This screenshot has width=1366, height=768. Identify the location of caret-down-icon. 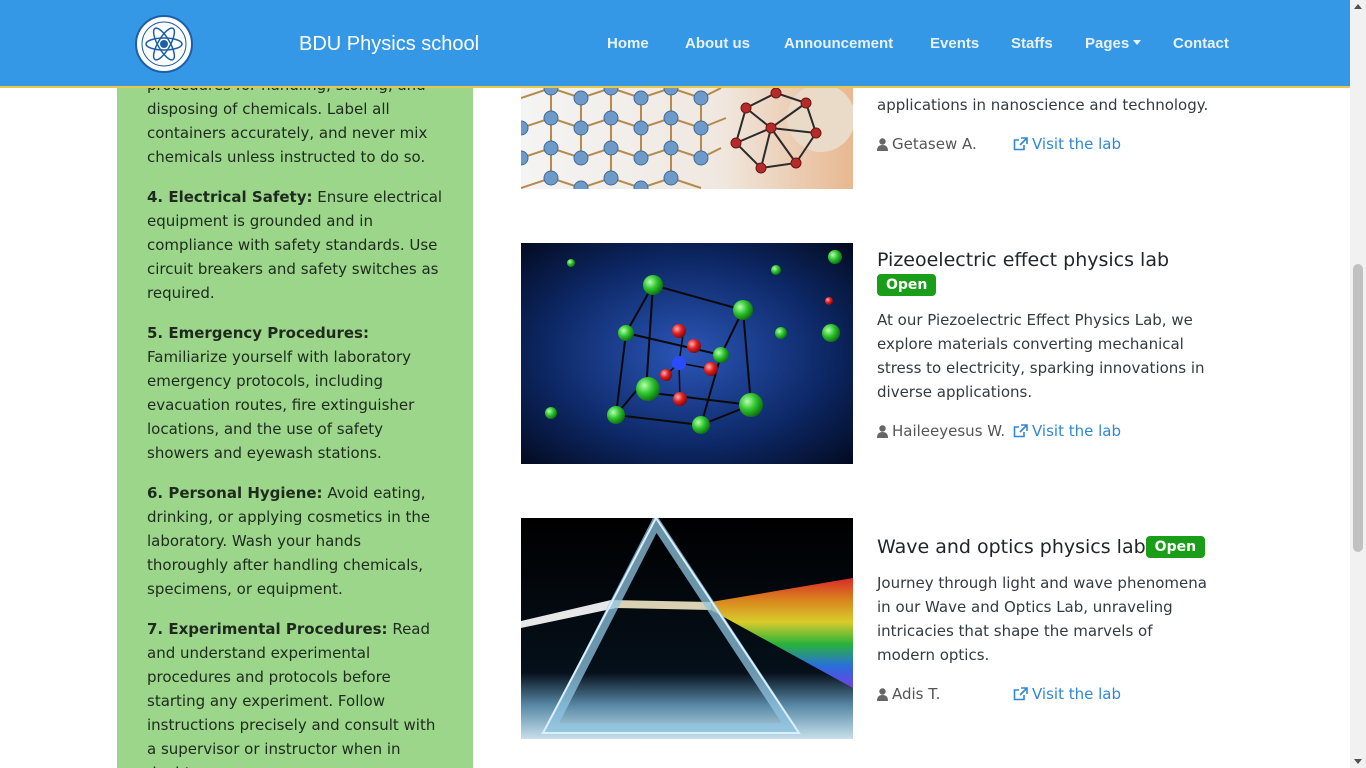
(1137, 42).